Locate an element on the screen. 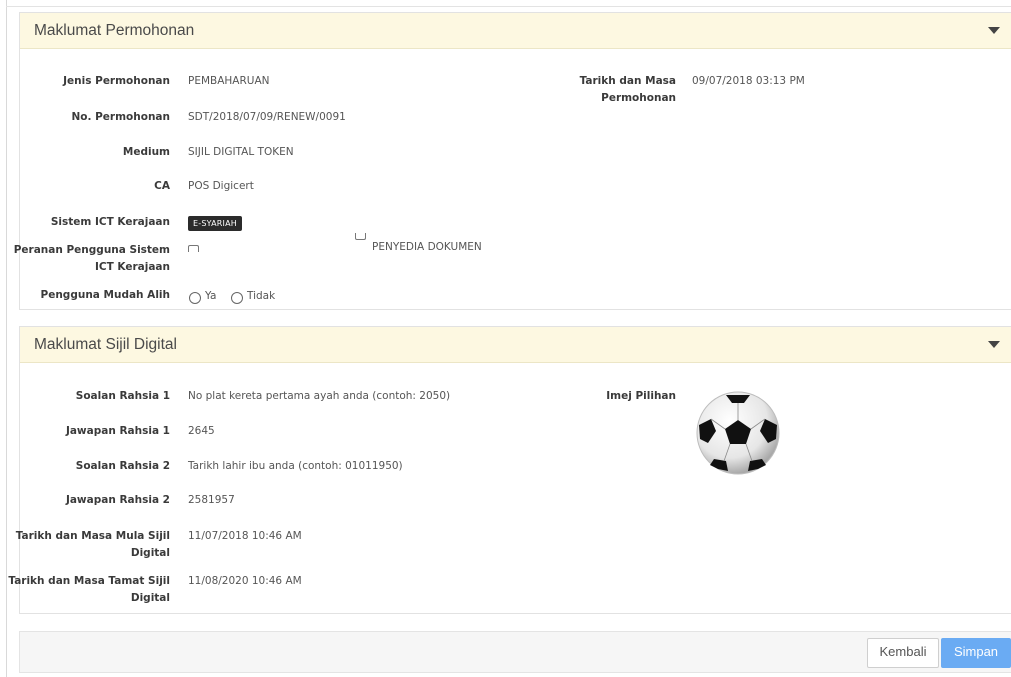 The width and height of the screenshot is (1011, 677). penyedia-dokumen-checkbox is located at coordinates (360, 236).